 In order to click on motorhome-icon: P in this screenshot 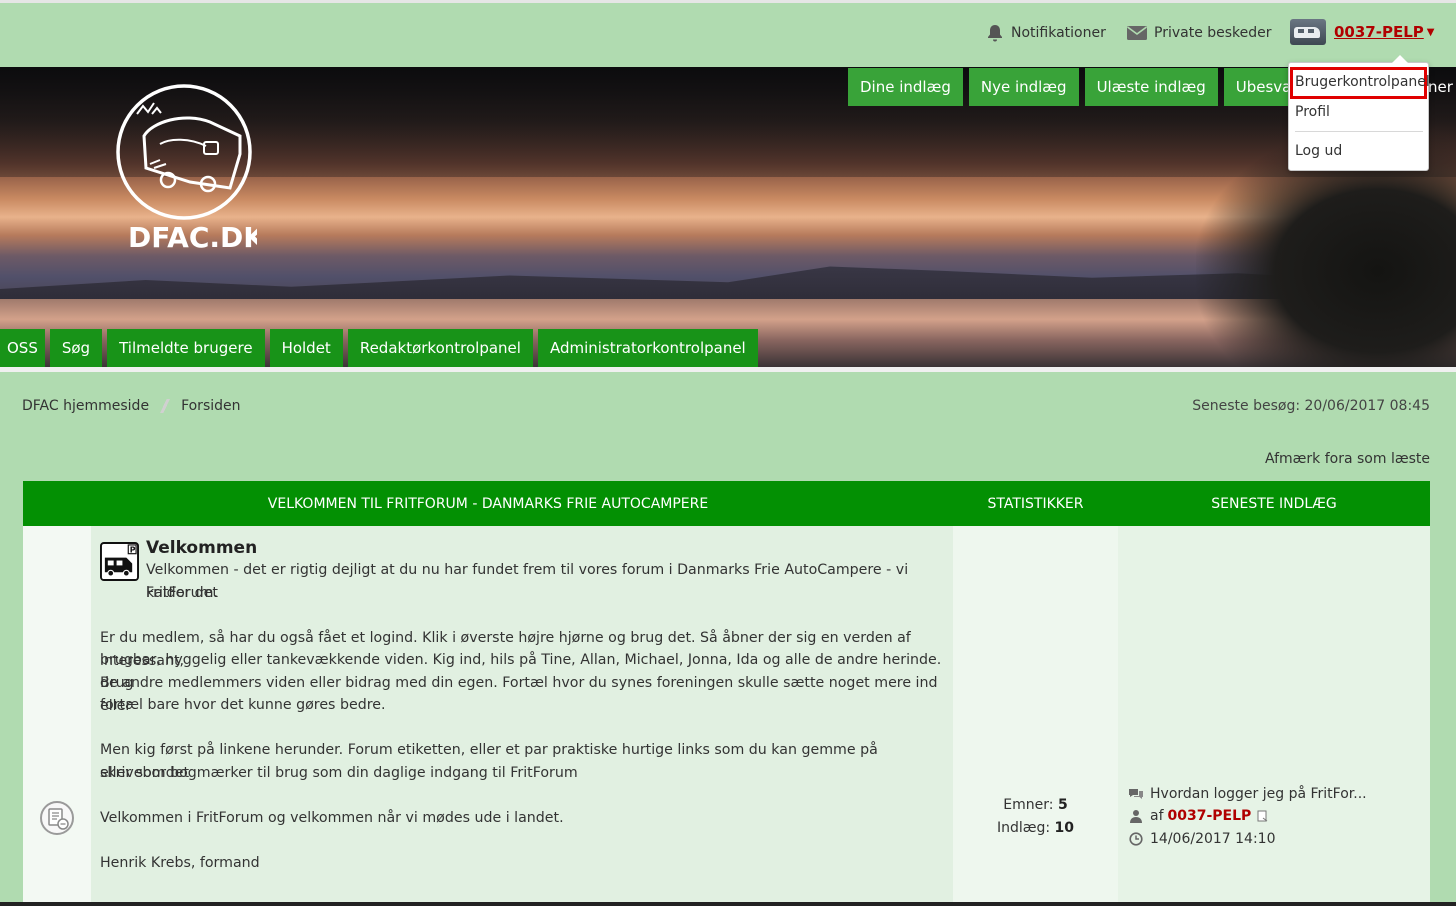, I will do `click(119, 561)`.